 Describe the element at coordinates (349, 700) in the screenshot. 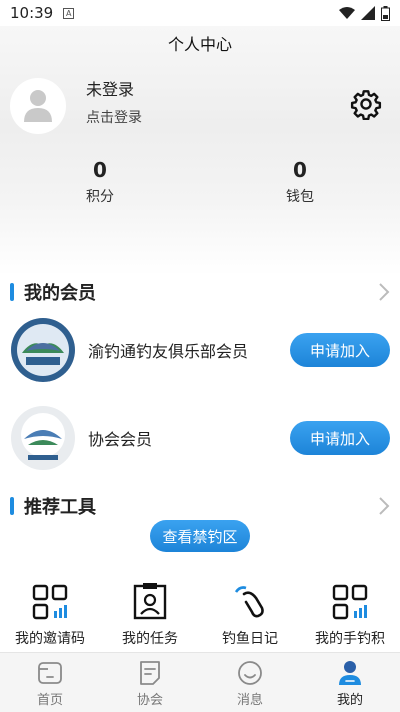

I see `tab-mine-label: 我的` at that location.